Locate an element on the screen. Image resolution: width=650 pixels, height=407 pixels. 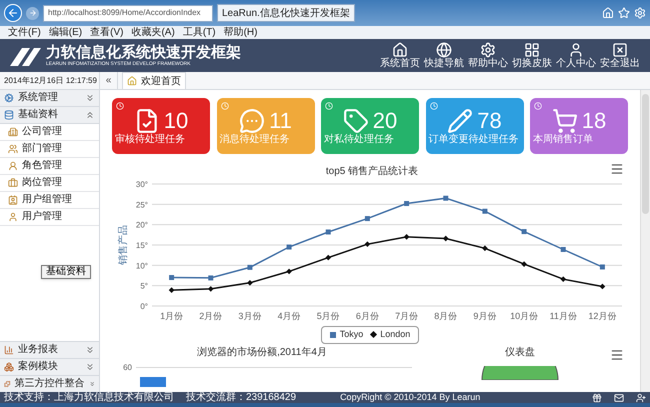
stat-label: 审核待处理任务 is located at coordinates (150, 140).